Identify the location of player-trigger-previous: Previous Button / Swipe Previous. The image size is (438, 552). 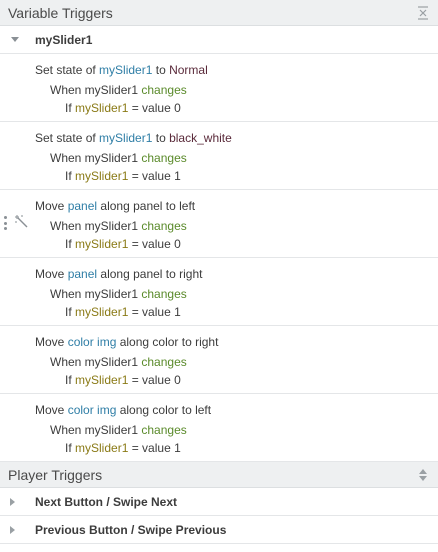
(219, 530).